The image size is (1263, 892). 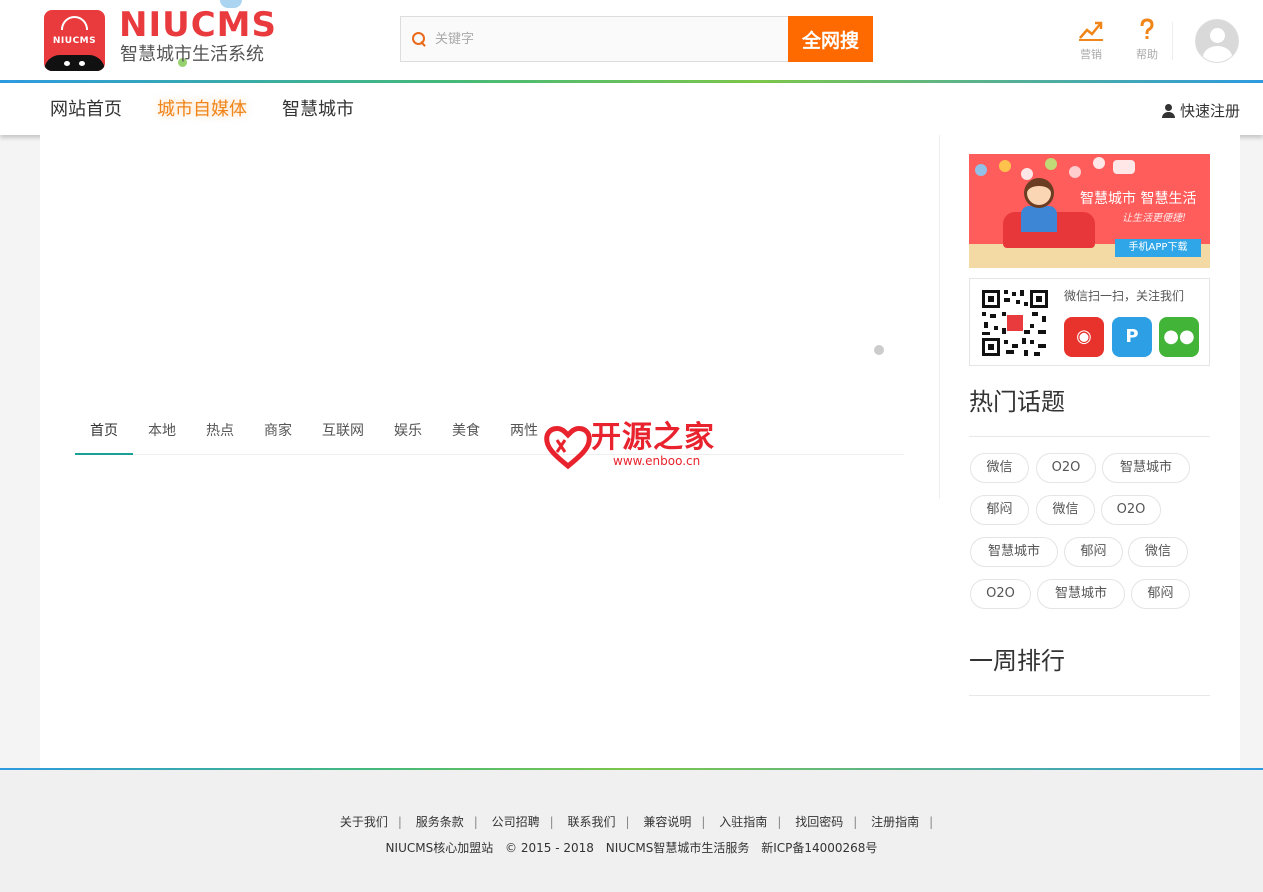 What do you see at coordinates (1039, 193) in the screenshot?
I see `person-head-illustration` at bounding box center [1039, 193].